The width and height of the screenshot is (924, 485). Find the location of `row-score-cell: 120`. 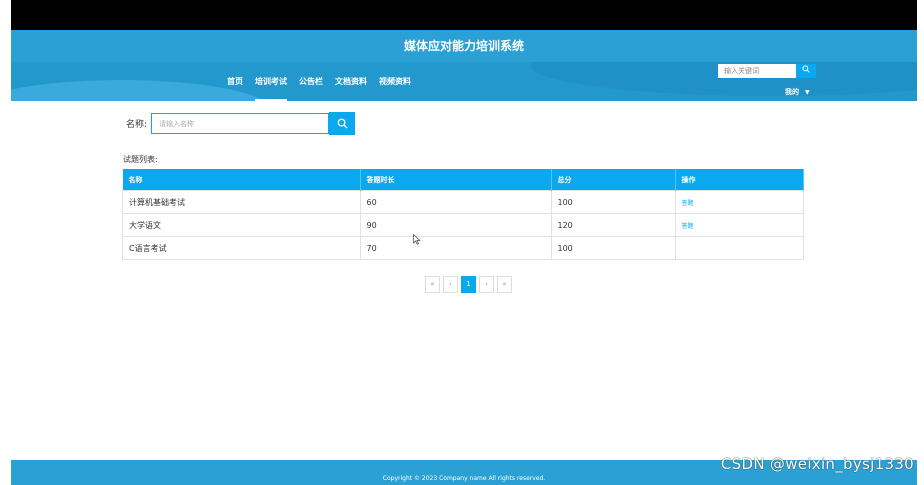

row-score-cell: 120 is located at coordinates (613, 225).